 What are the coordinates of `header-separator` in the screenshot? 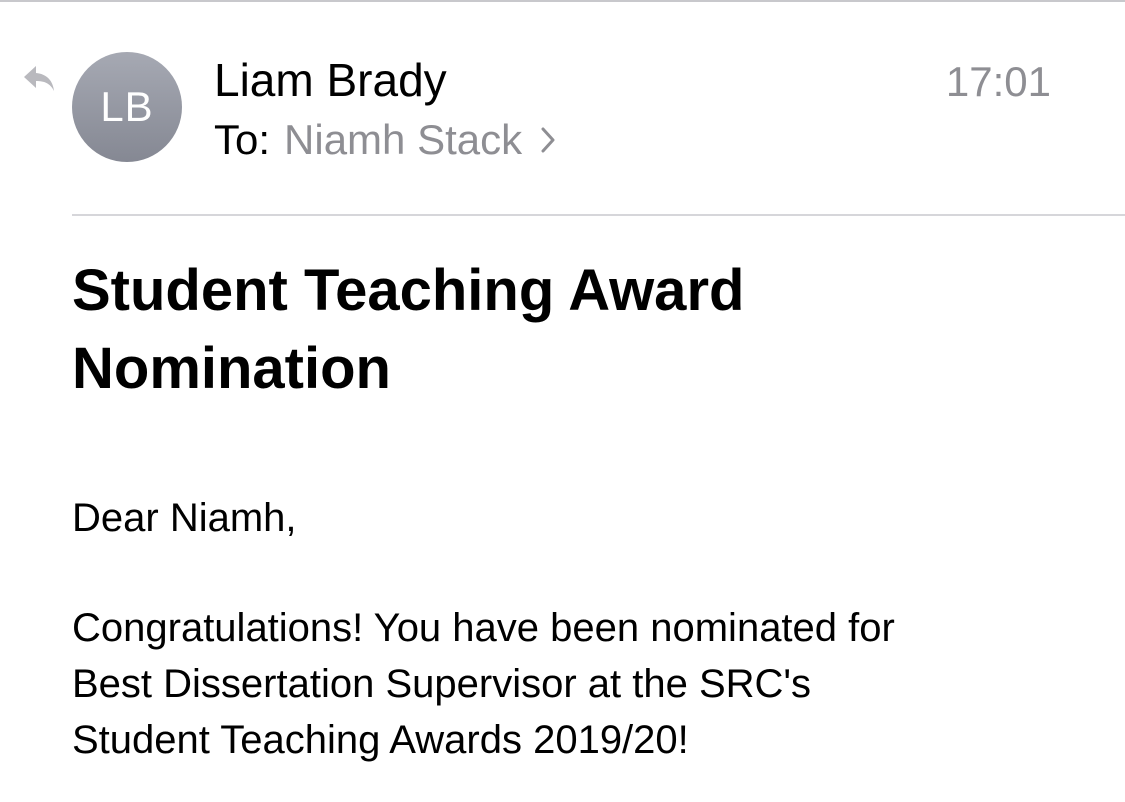 It's located at (598, 215).